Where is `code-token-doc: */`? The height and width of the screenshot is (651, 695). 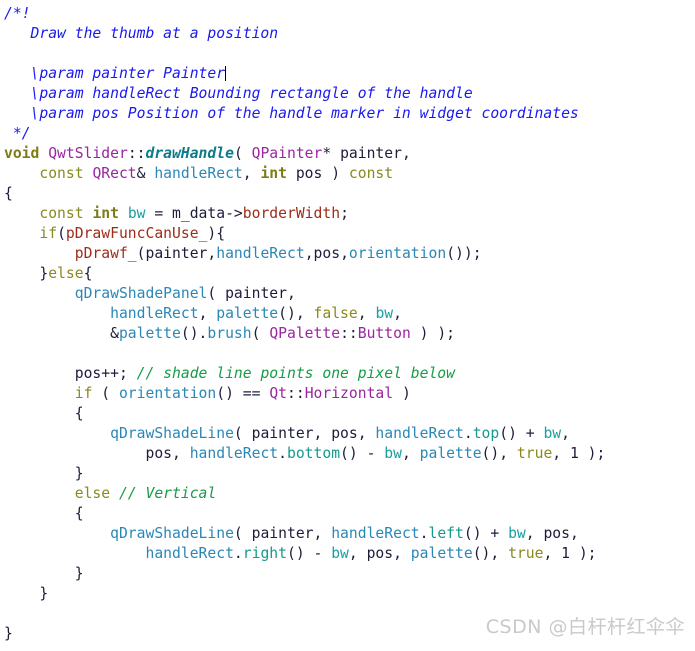 code-token-doc: */ is located at coordinates (17, 133).